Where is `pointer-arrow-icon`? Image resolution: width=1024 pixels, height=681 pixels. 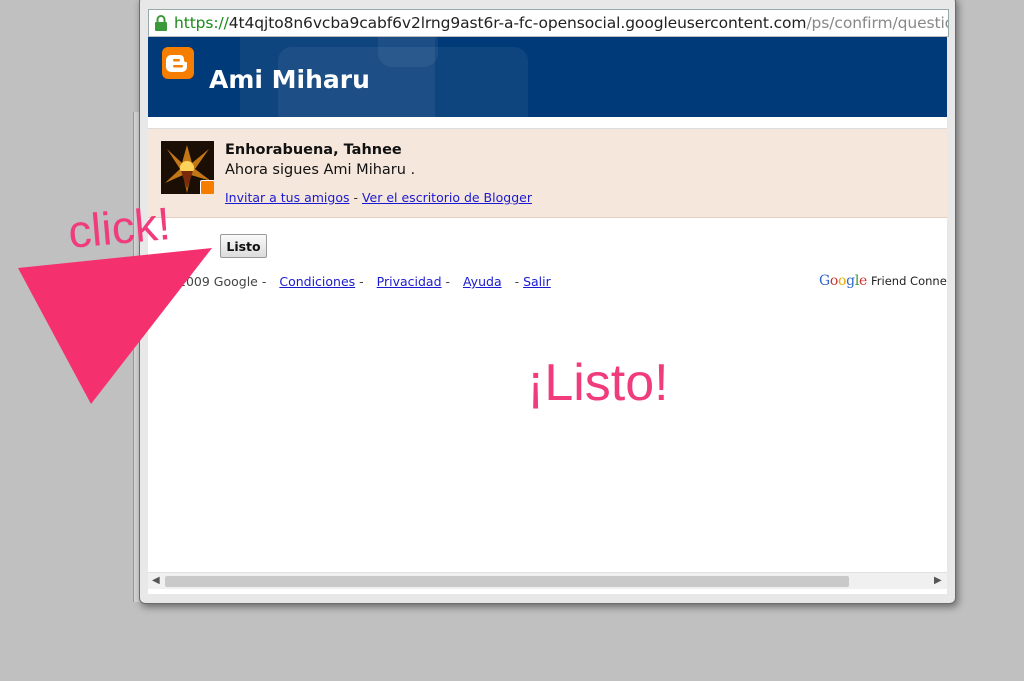
pointer-arrow-icon is located at coordinates (115, 326).